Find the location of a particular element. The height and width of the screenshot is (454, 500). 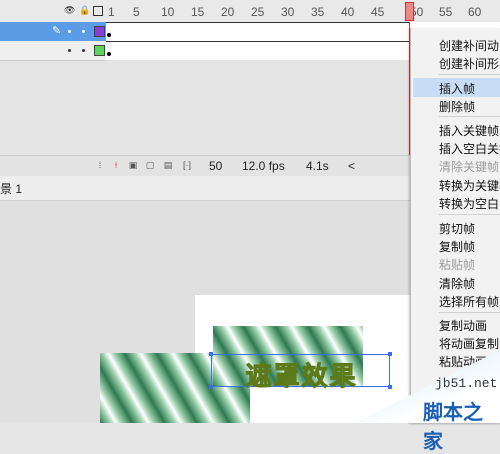

ruler-tick: 15 is located at coordinates (198, 12).